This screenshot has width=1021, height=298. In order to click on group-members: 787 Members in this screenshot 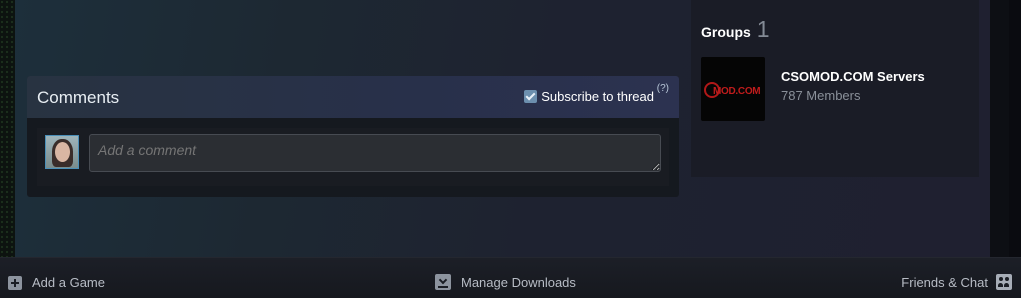, I will do `click(821, 95)`.